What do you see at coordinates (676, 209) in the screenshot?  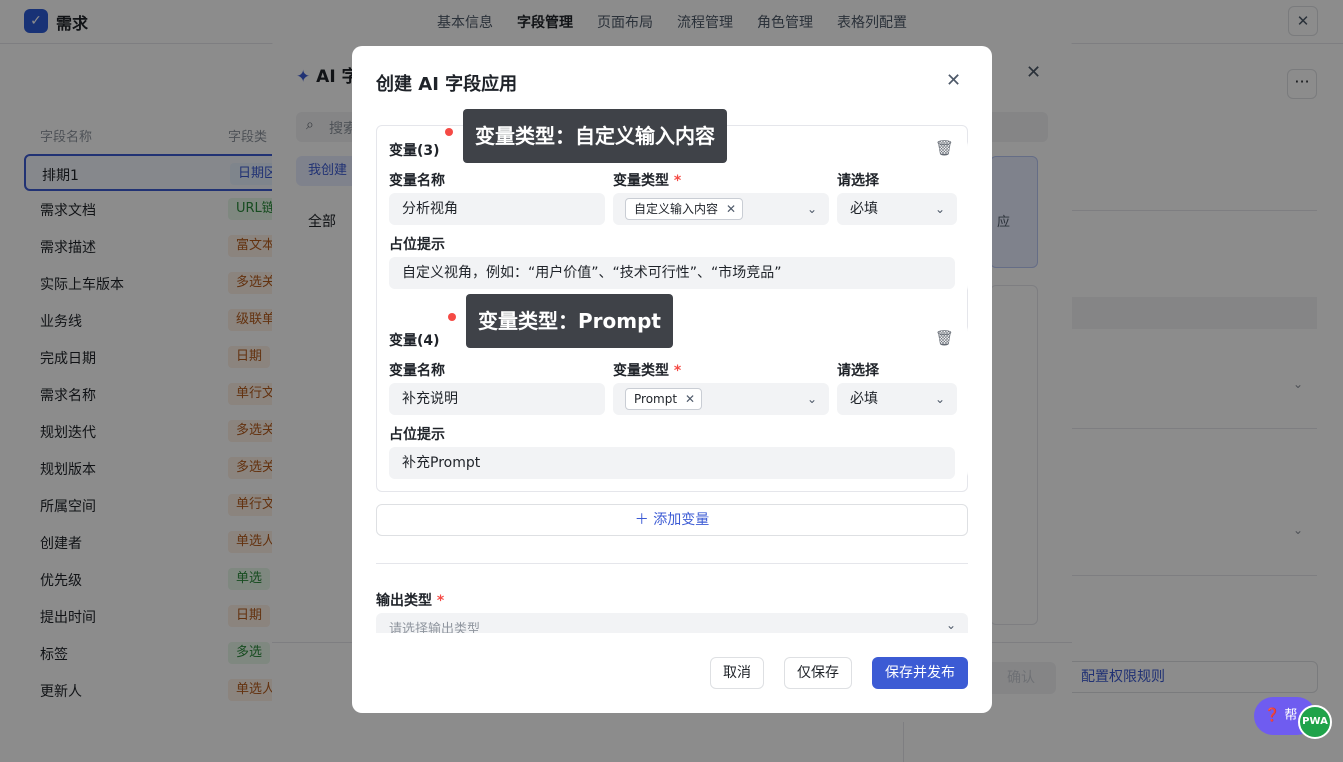 I see `type-tag-label: 自定义输入内容` at bounding box center [676, 209].